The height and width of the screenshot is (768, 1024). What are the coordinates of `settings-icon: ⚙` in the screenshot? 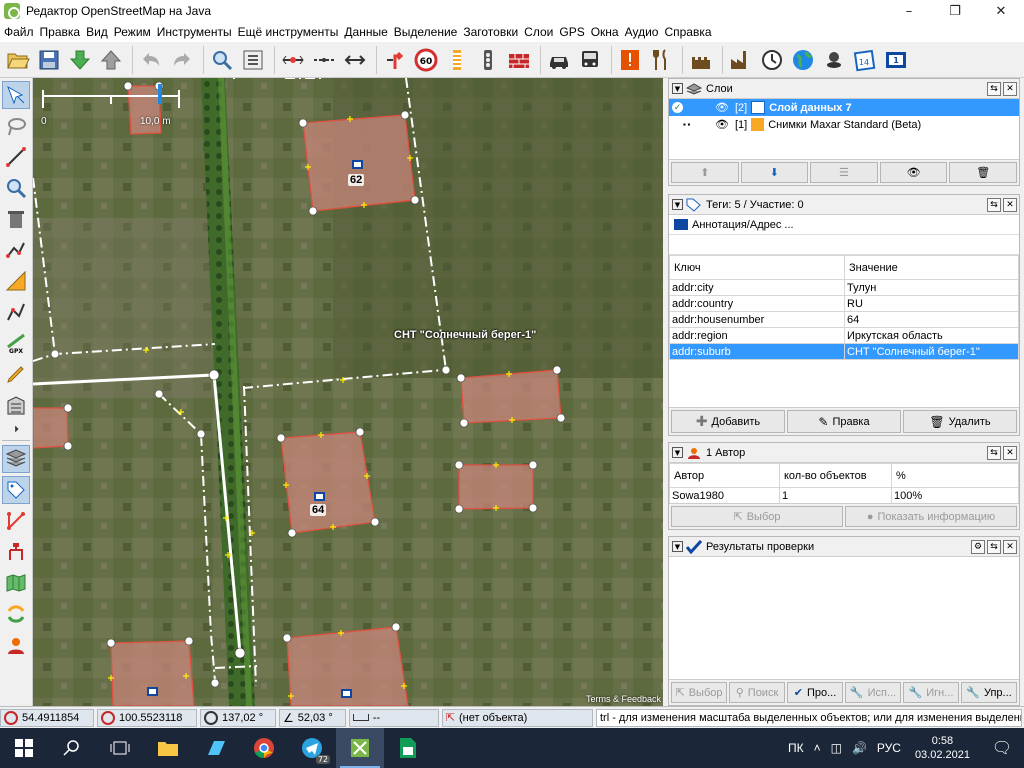 It's located at (978, 547).